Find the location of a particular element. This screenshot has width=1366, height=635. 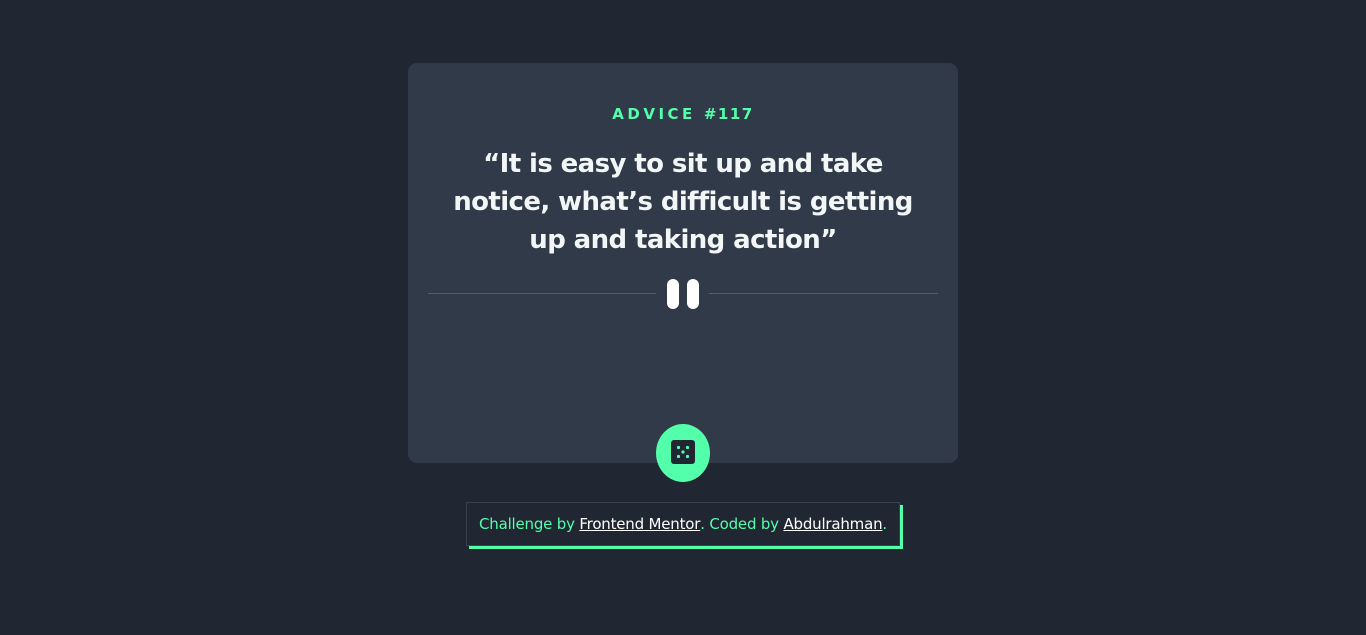

pattern-divider is located at coordinates (683, 294).